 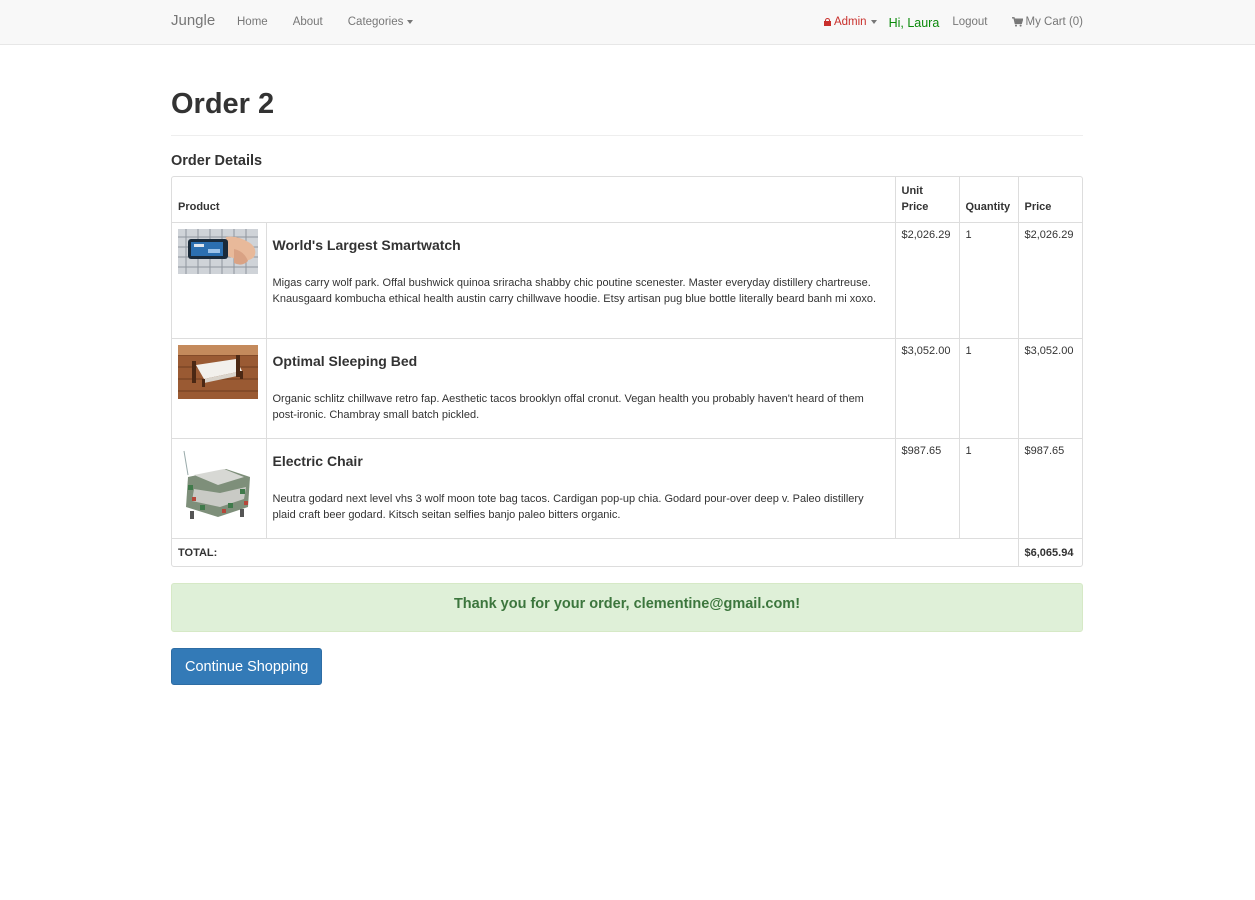 I want to click on nav-about-link: About, so click(x=308, y=22).